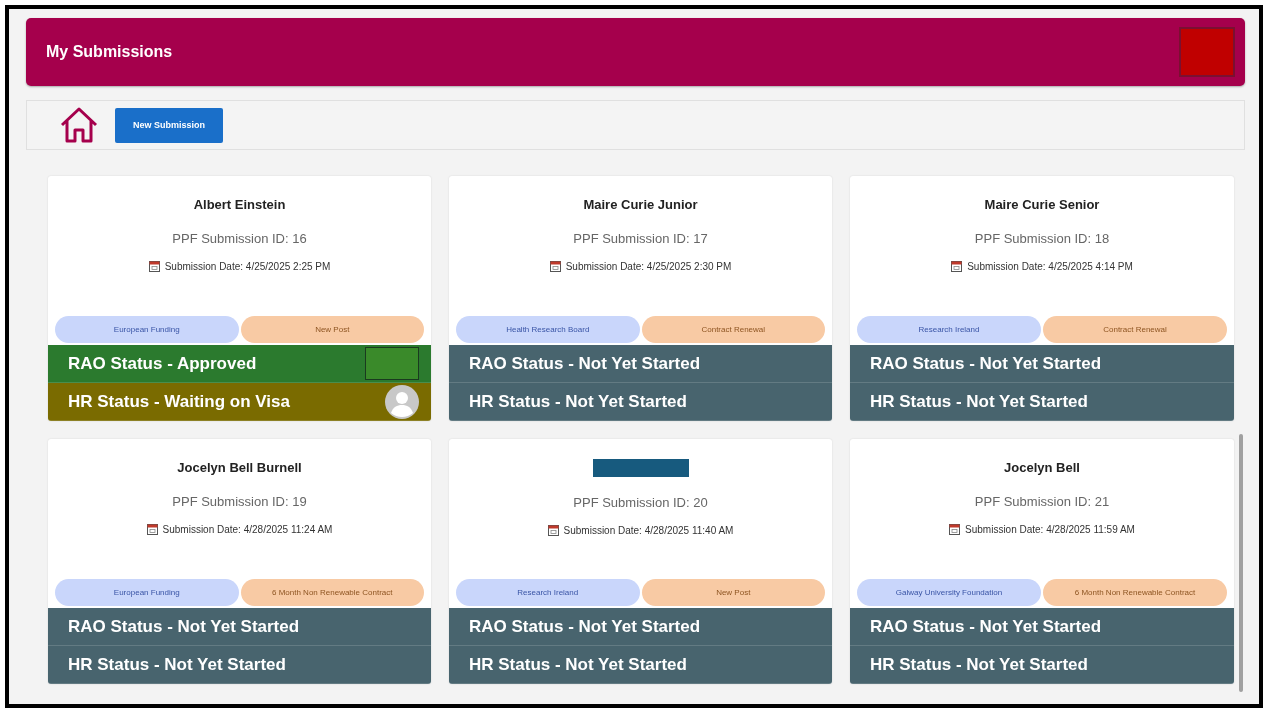  I want to click on submission-id: PPF Submission ID: 16, so click(239, 238).